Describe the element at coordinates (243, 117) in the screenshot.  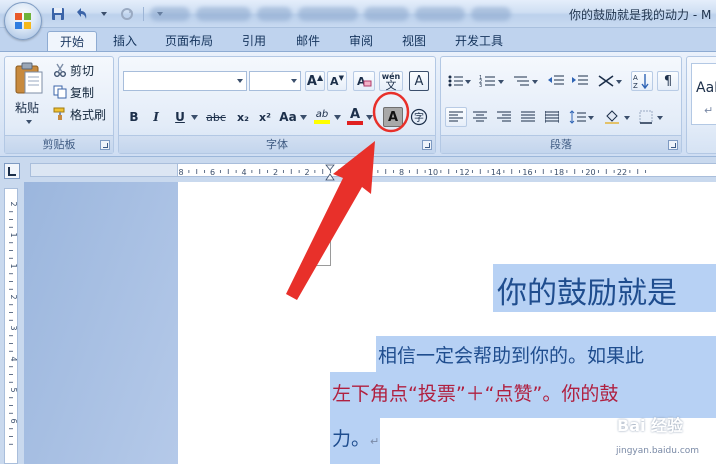
I see `subscript-button: x₂` at that location.